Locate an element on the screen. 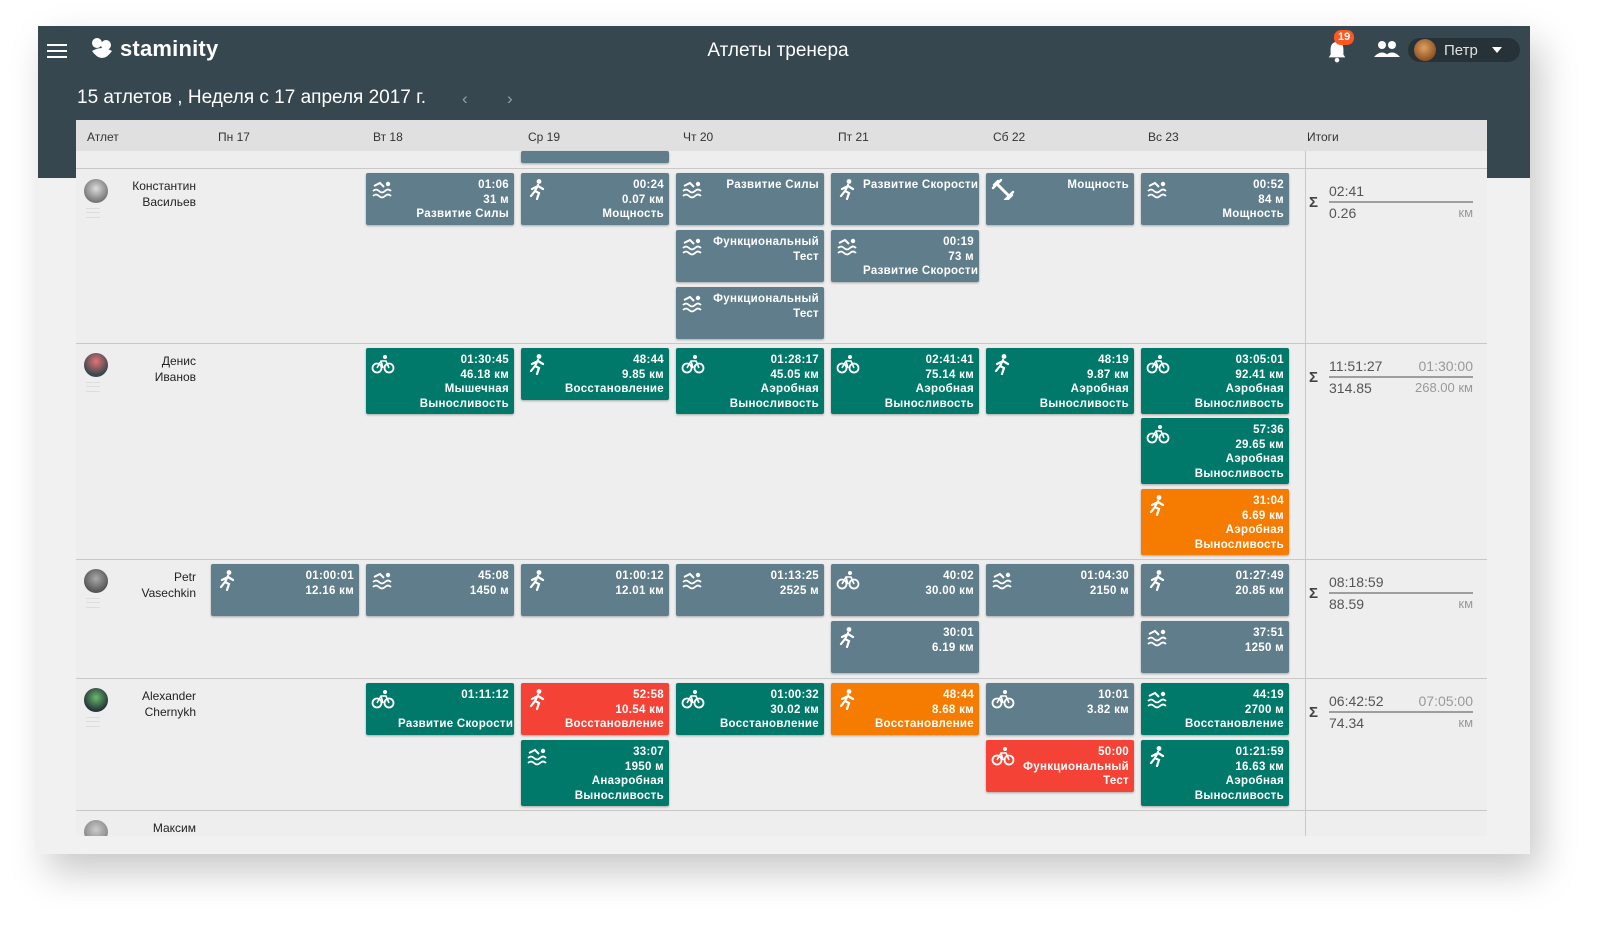  card-line: Анаэробная is located at coordinates (627, 781).